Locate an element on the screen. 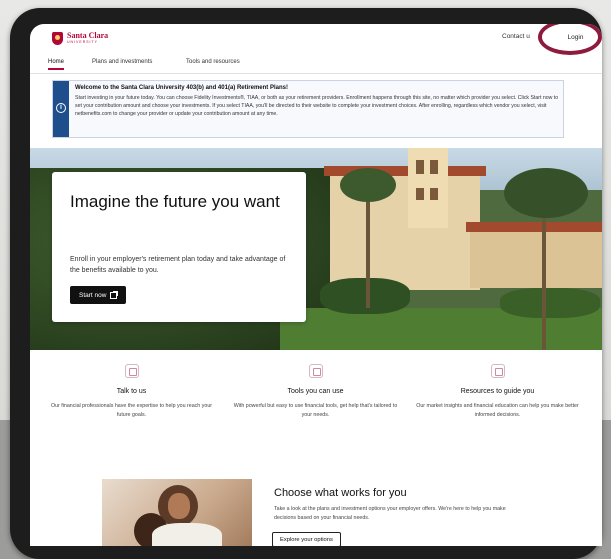  logo-text: Santa Clara UNIVERSITY is located at coordinates (87, 38).